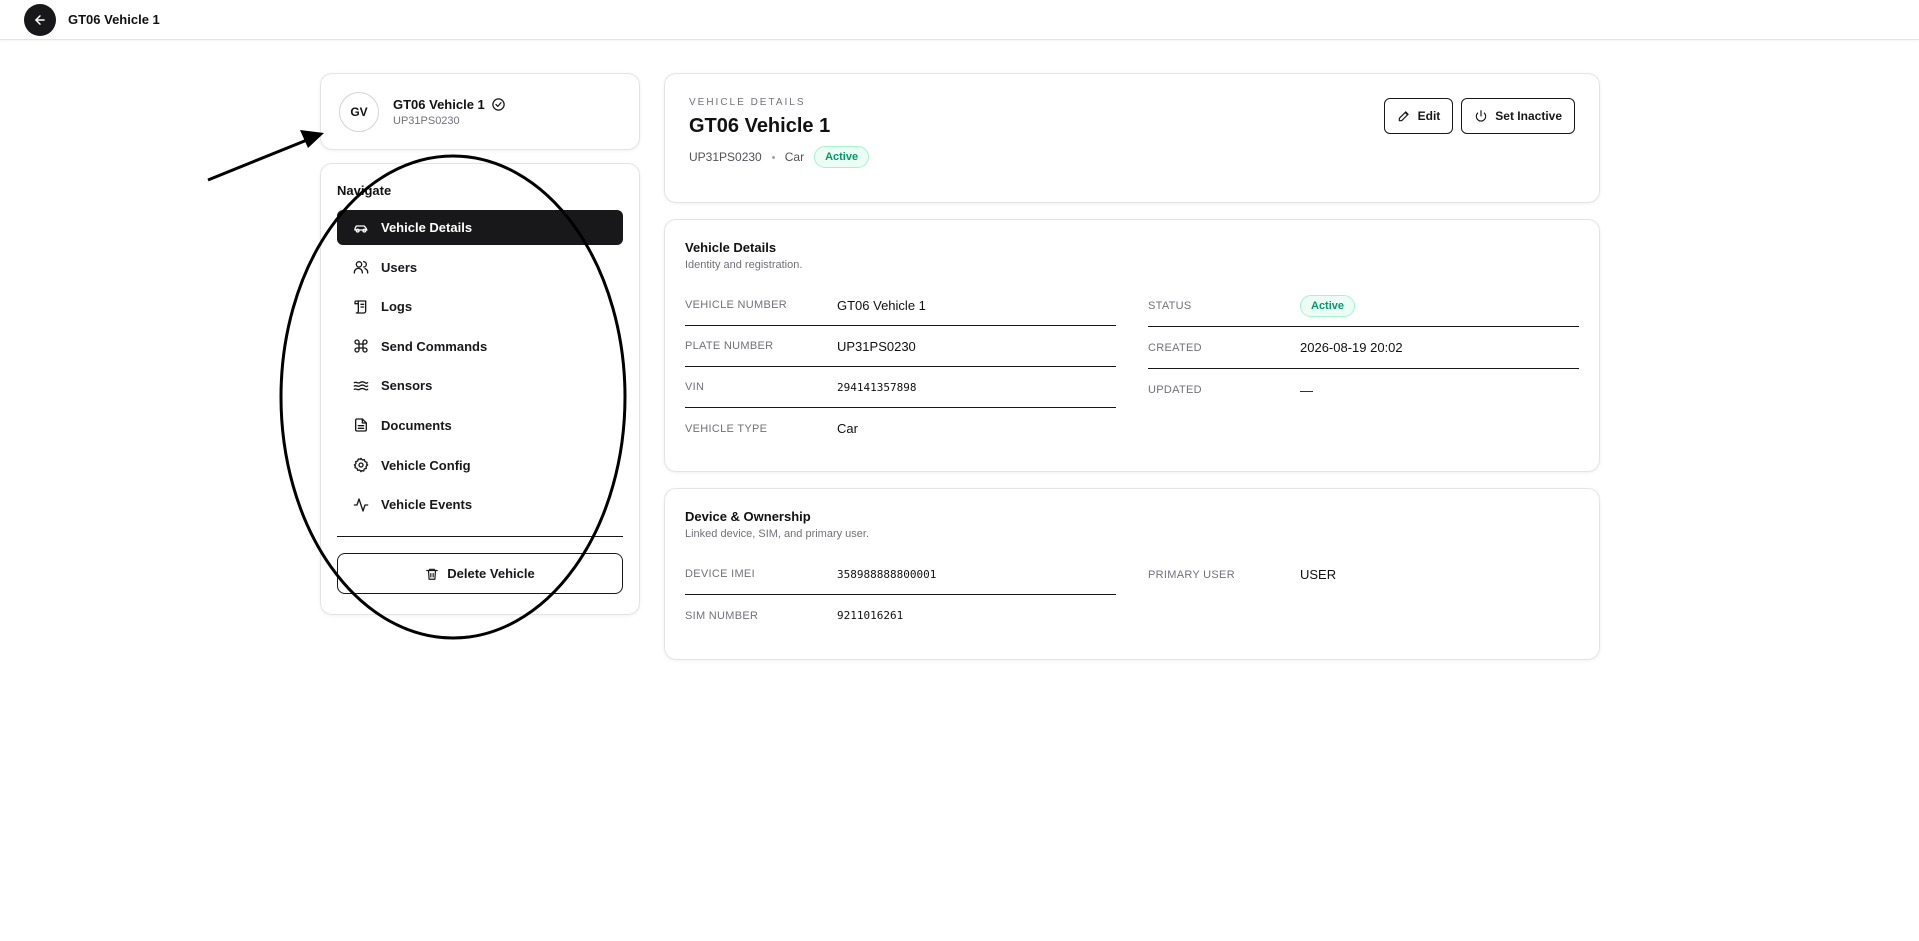  I want to click on vehicle-type: Car, so click(794, 157).